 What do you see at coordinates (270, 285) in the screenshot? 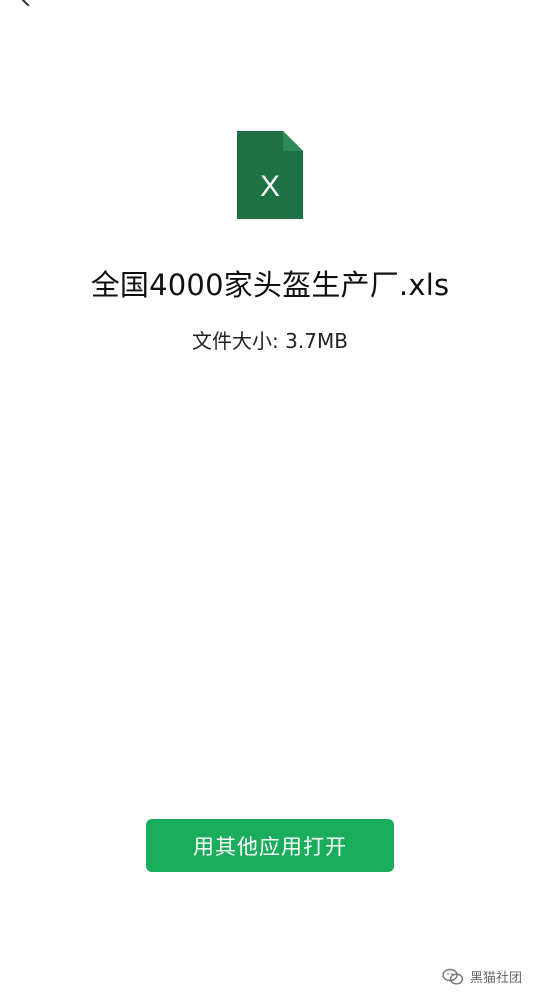
I see `file-name: 全国4000家头盔生产厂.xls` at bounding box center [270, 285].